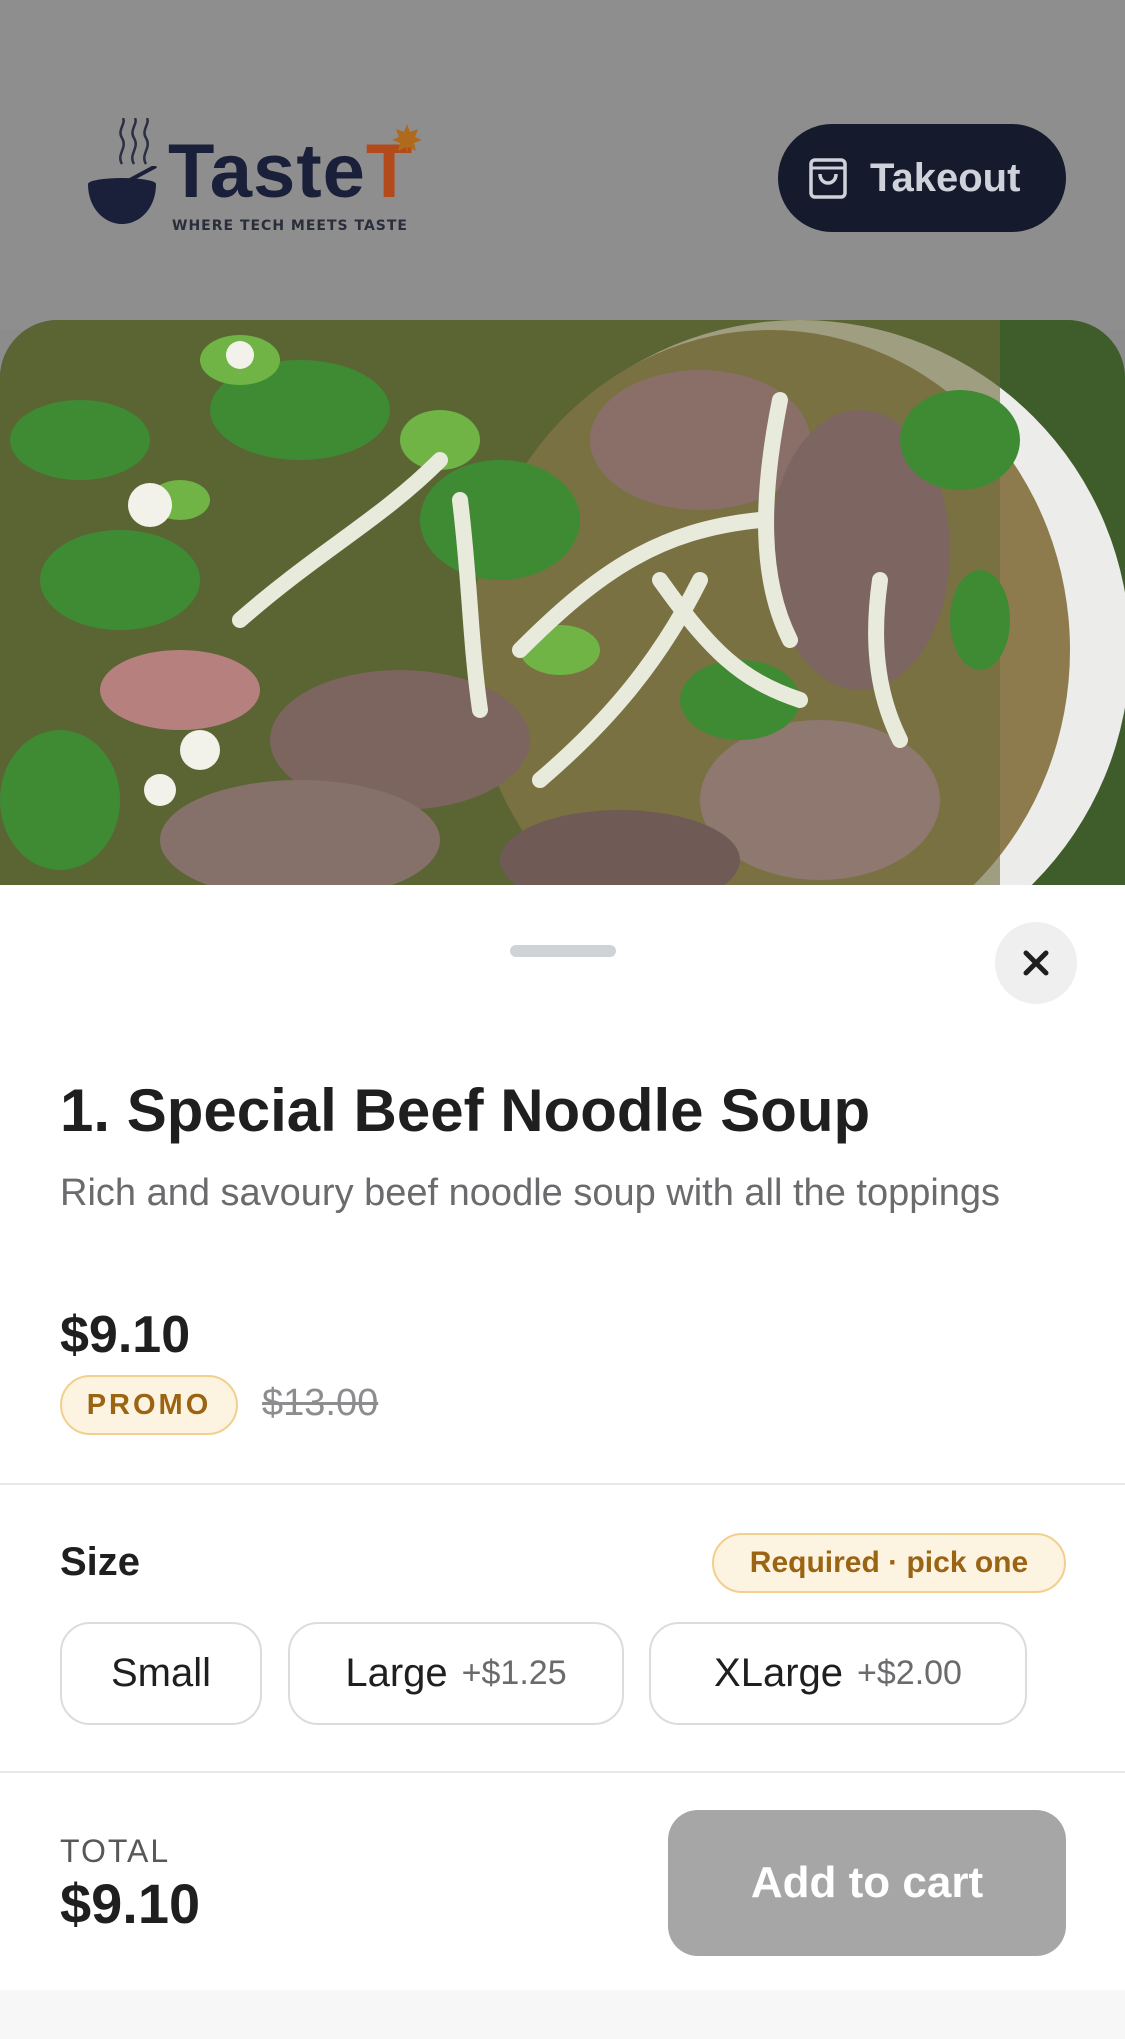 This screenshot has height=2039, width=1125. I want to click on promo-badge: PROMO, so click(149, 1405).